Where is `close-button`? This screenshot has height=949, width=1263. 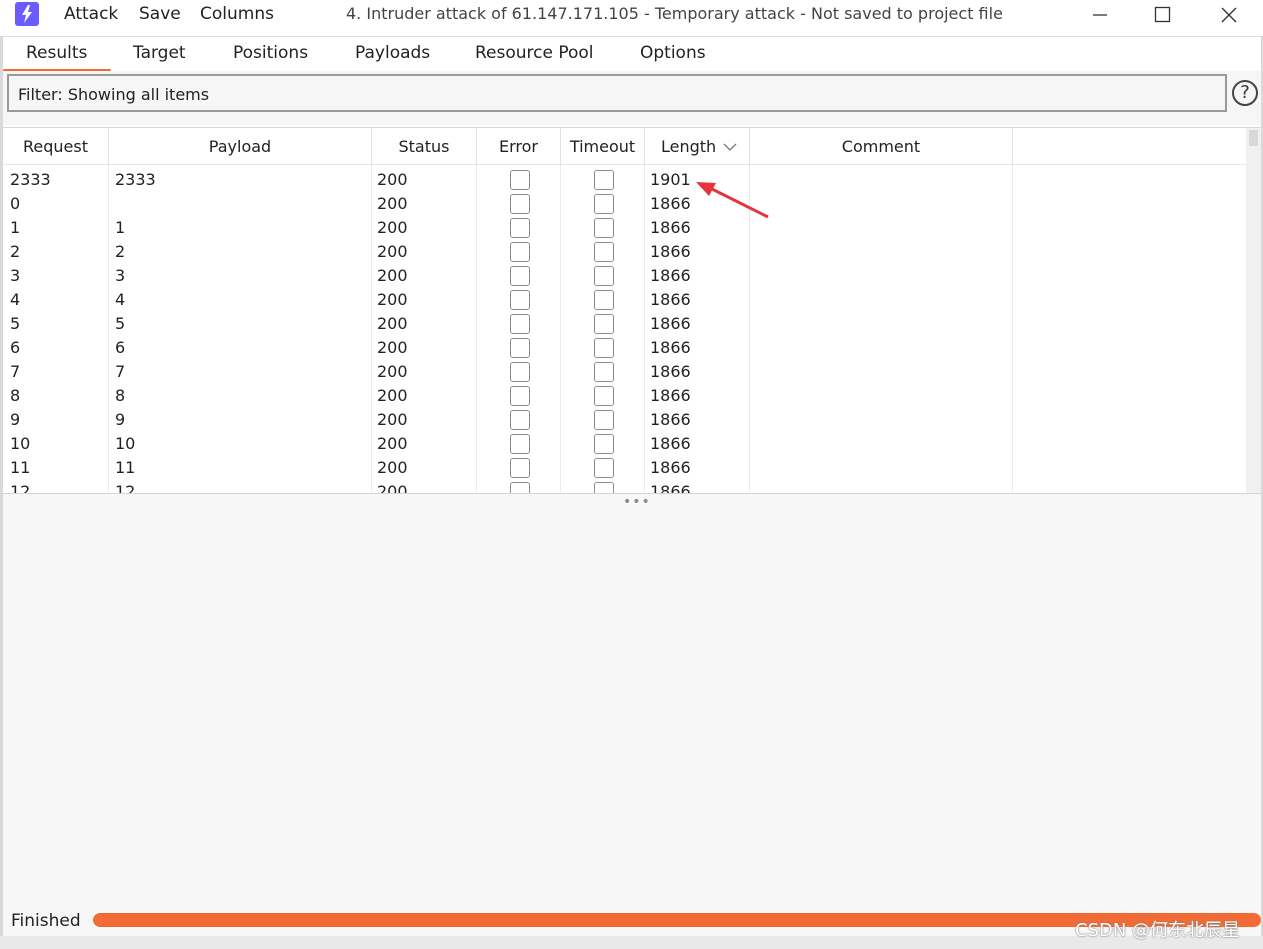
close-button is located at coordinates (1229, 15).